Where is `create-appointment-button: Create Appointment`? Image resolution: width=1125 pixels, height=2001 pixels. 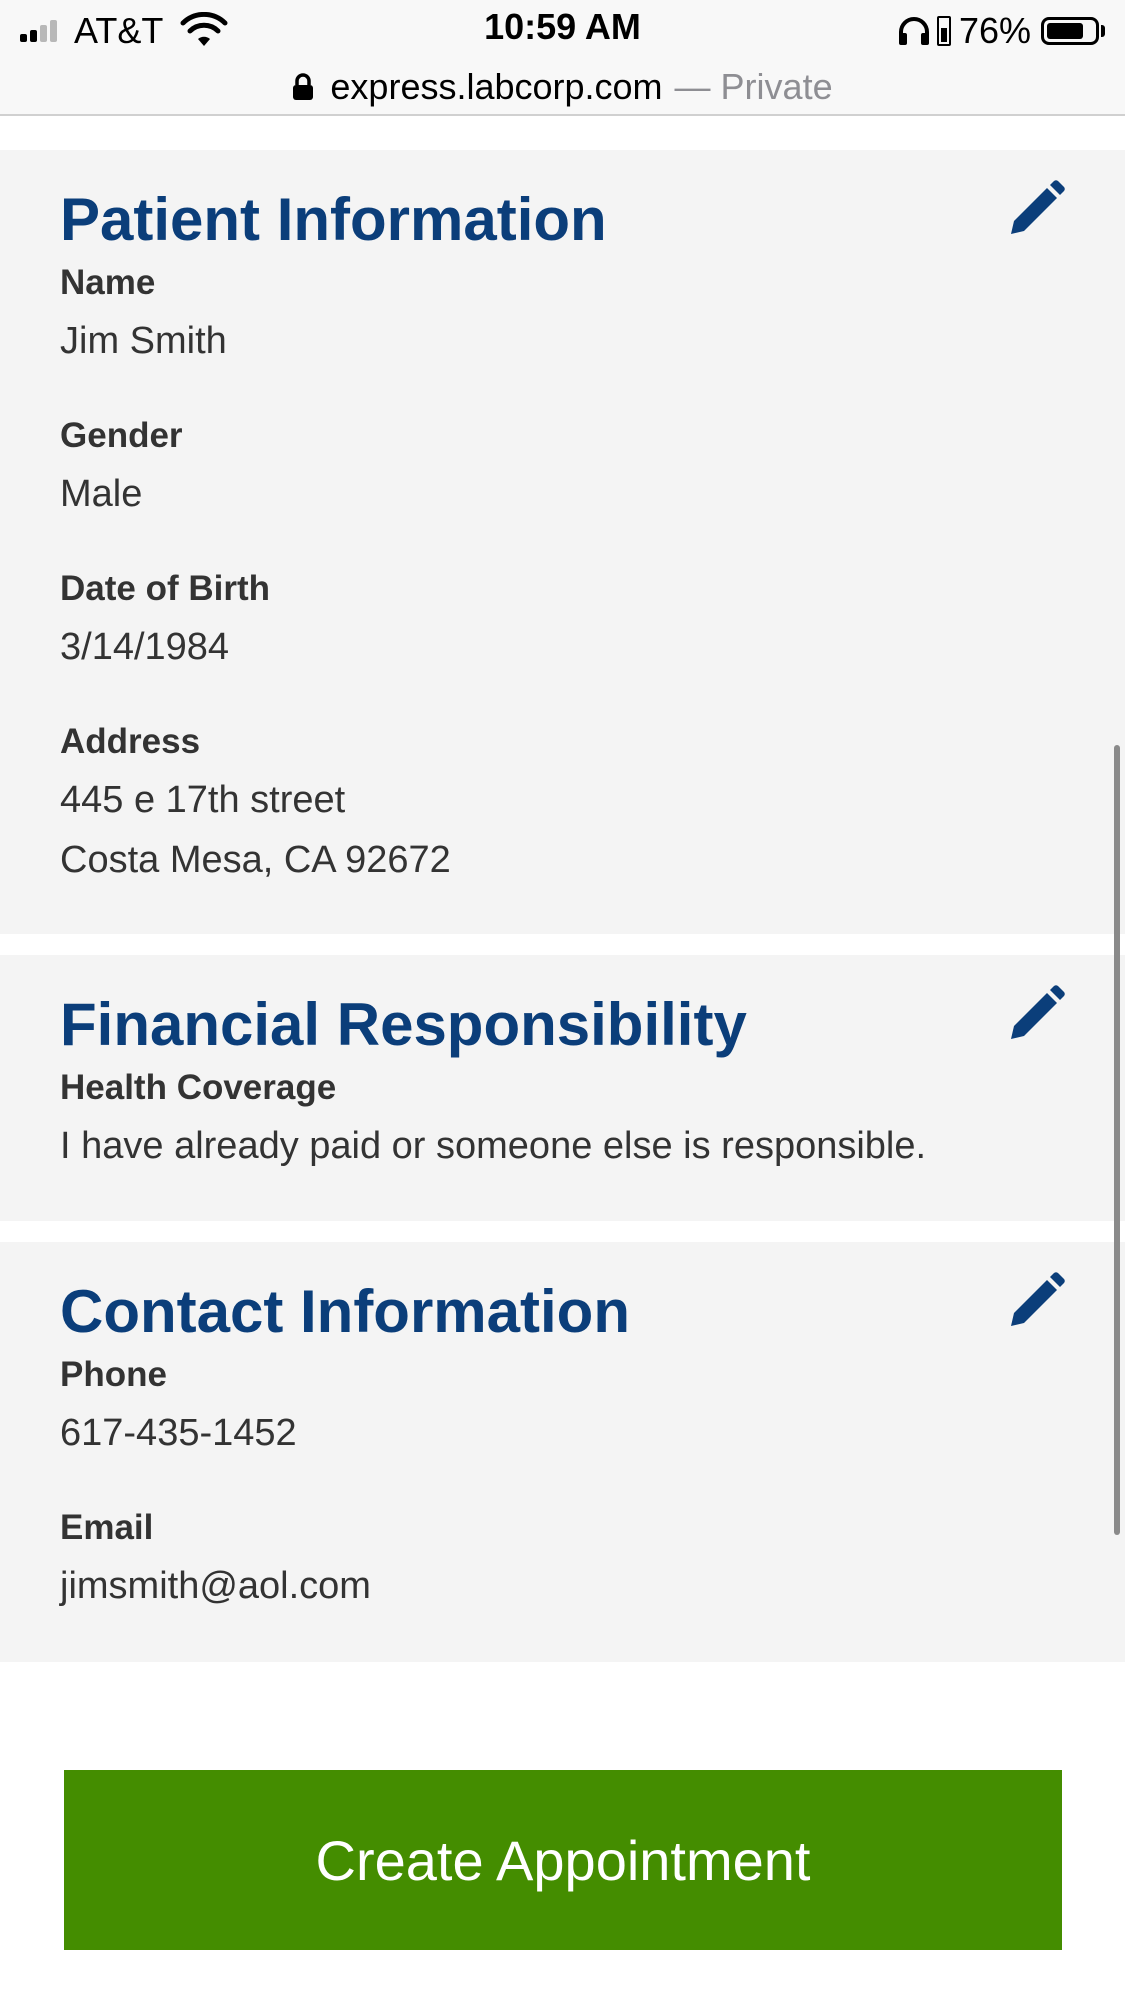
create-appointment-button: Create Appointment is located at coordinates (563, 1860).